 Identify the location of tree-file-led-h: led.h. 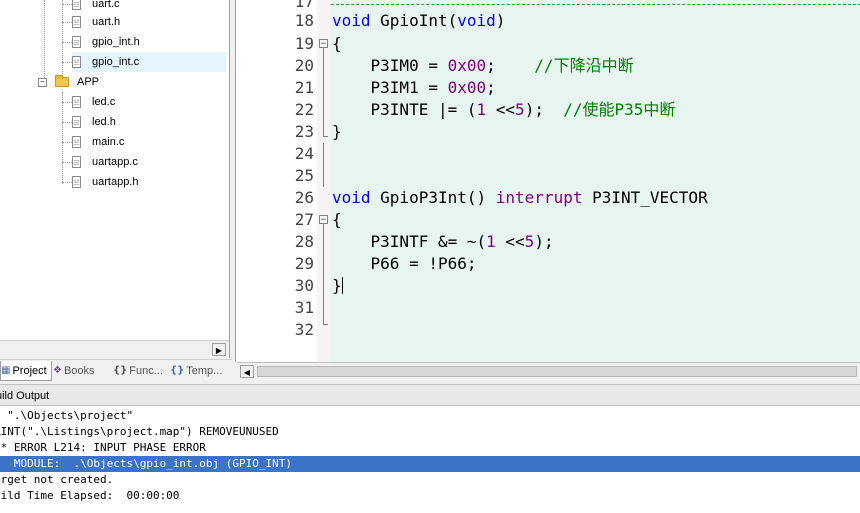
(95, 122).